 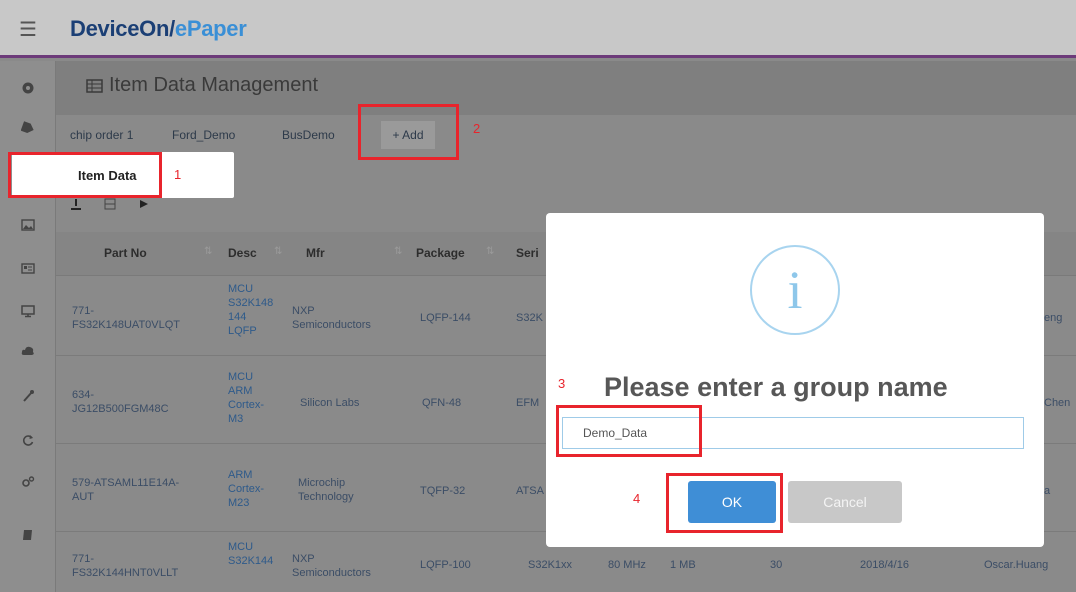 I want to click on image-icon, so click(x=28, y=225).